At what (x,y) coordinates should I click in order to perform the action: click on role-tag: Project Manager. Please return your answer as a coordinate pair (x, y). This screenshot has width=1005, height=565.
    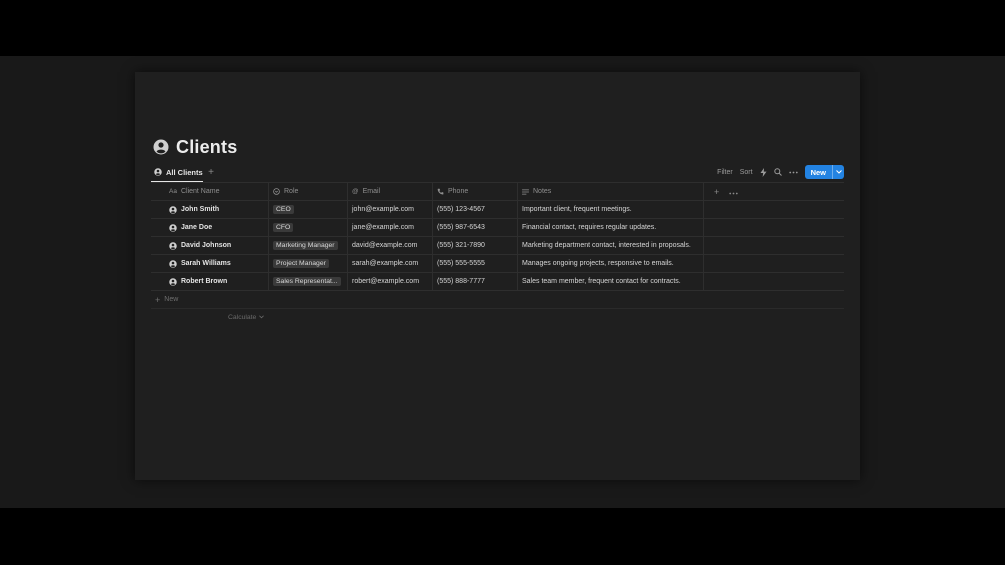
    Looking at the image, I should click on (301, 263).